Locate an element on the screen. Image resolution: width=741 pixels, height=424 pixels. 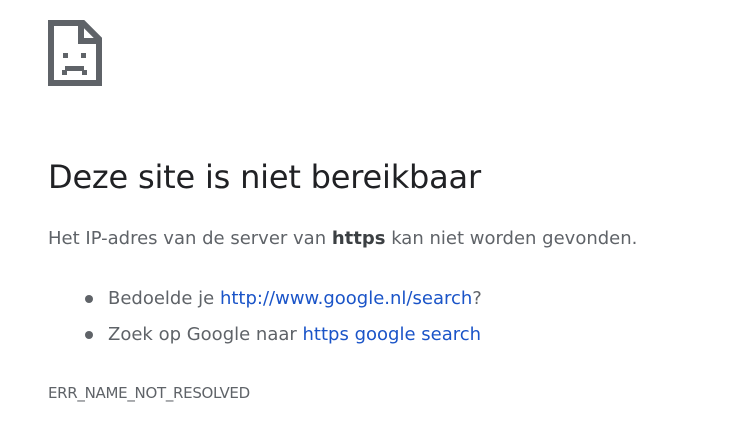
did-you-mean-link: http://www.google.nl/search is located at coordinates (346, 298).